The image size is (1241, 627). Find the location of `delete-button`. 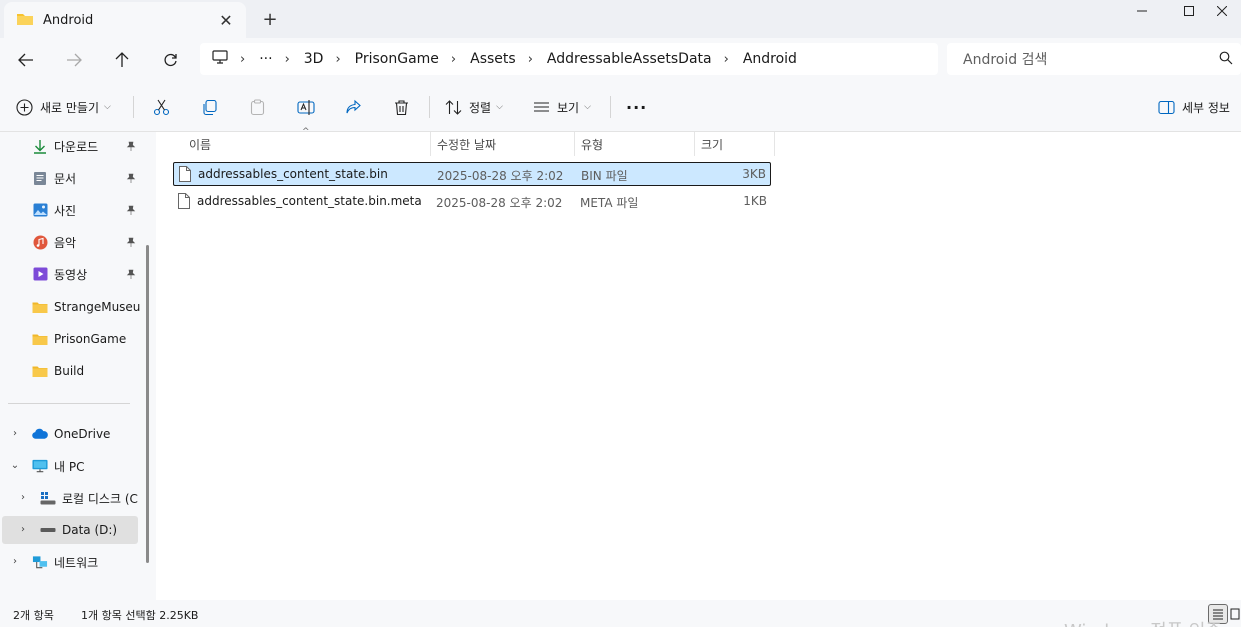

delete-button is located at coordinates (401, 107).